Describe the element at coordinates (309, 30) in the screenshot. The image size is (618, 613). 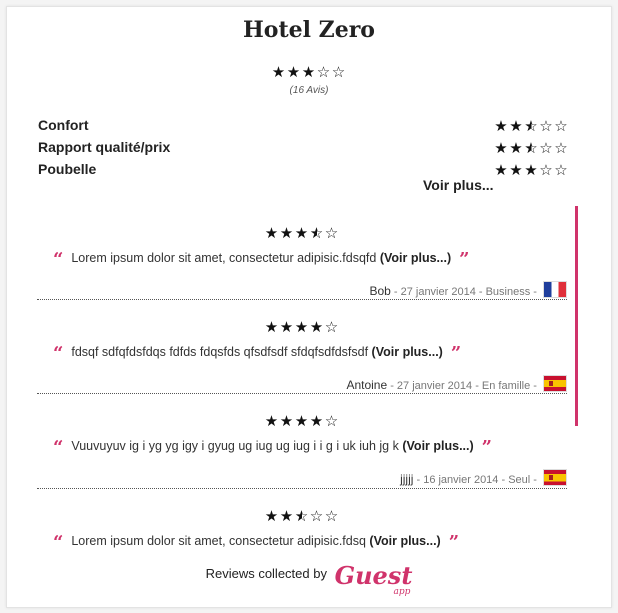
I see `hotel-name: Hotel Zero` at that location.